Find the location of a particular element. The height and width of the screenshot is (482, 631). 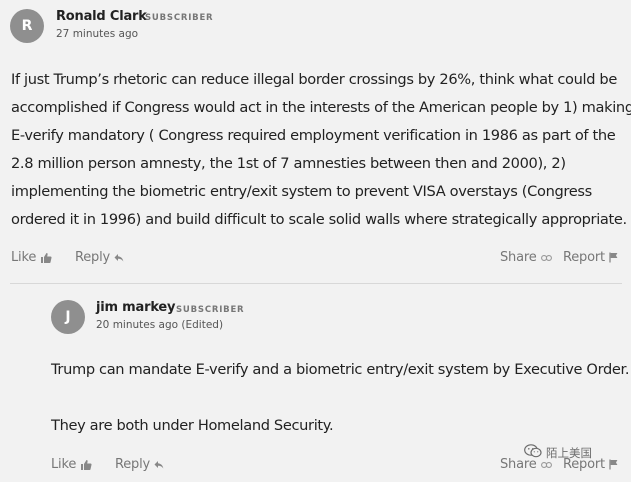

watermark-text: 陌上美国 is located at coordinates (569, 452).